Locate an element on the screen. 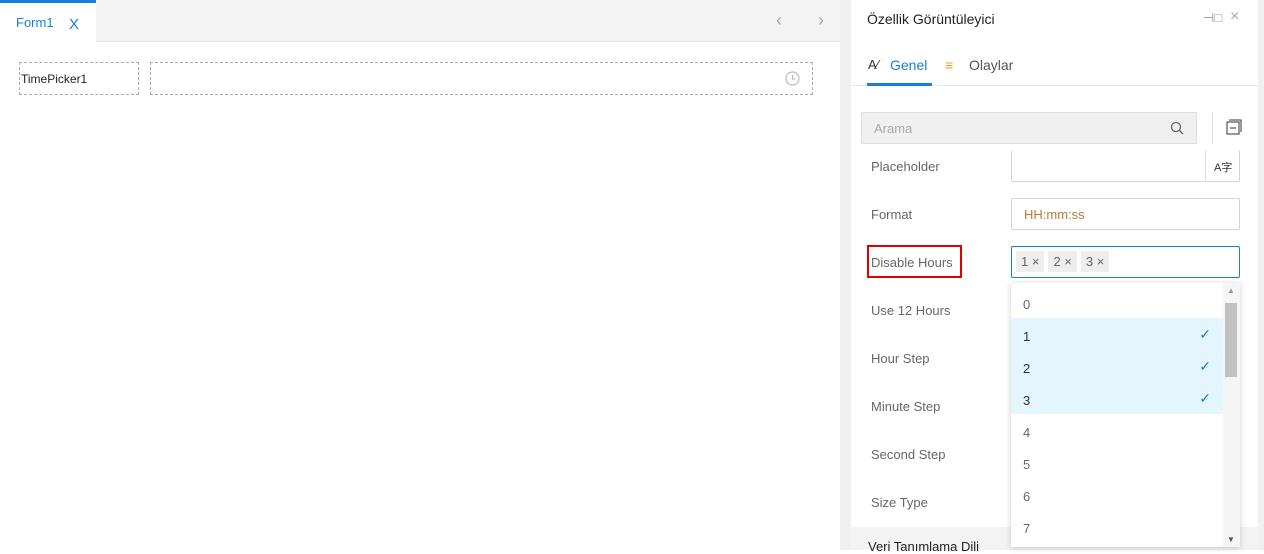 Image resolution: width=1264 pixels, height=554 pixels. tab-label: Form1 is located at coordinates (35, 22).